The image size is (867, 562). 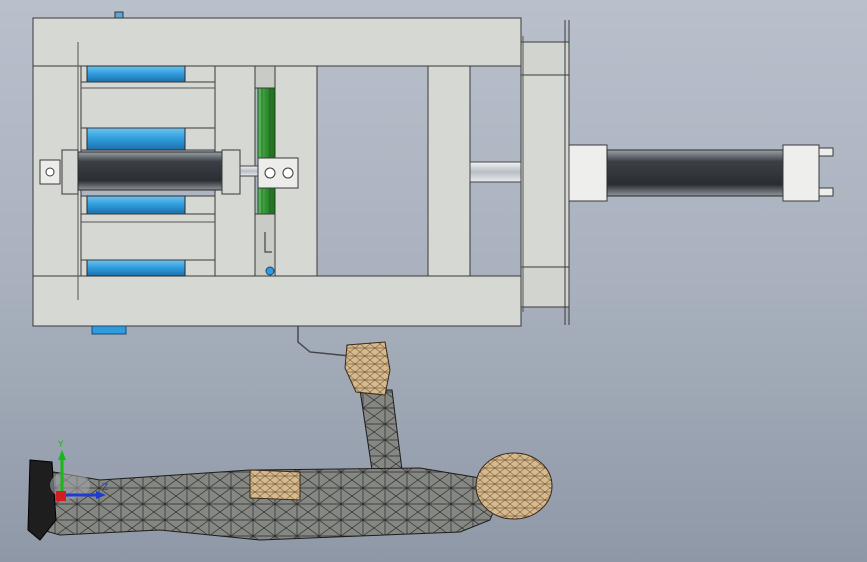 I want to click on triad-z-label: Z, so click(x=105, y=488).